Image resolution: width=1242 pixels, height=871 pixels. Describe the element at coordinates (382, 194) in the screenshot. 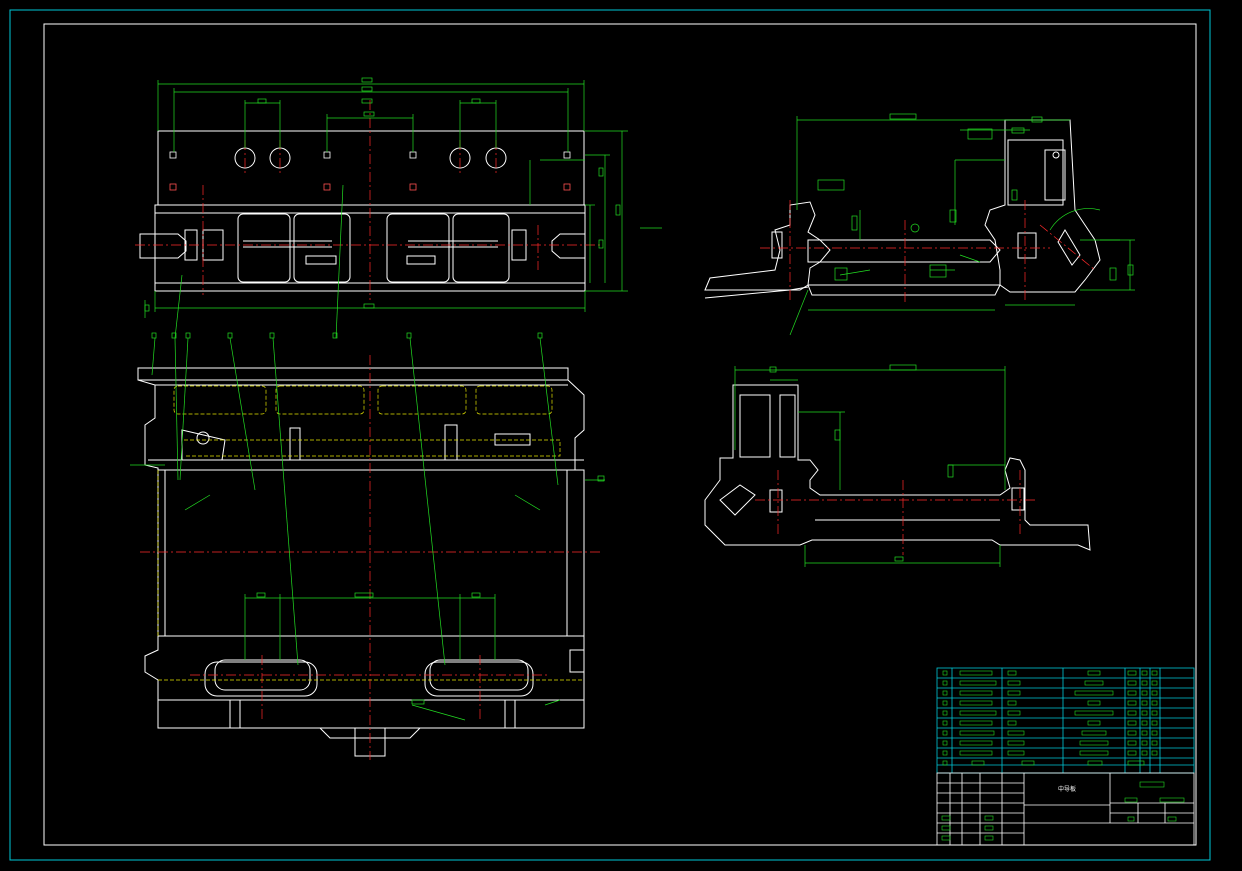

I see `front-dimension-markers` at that location.